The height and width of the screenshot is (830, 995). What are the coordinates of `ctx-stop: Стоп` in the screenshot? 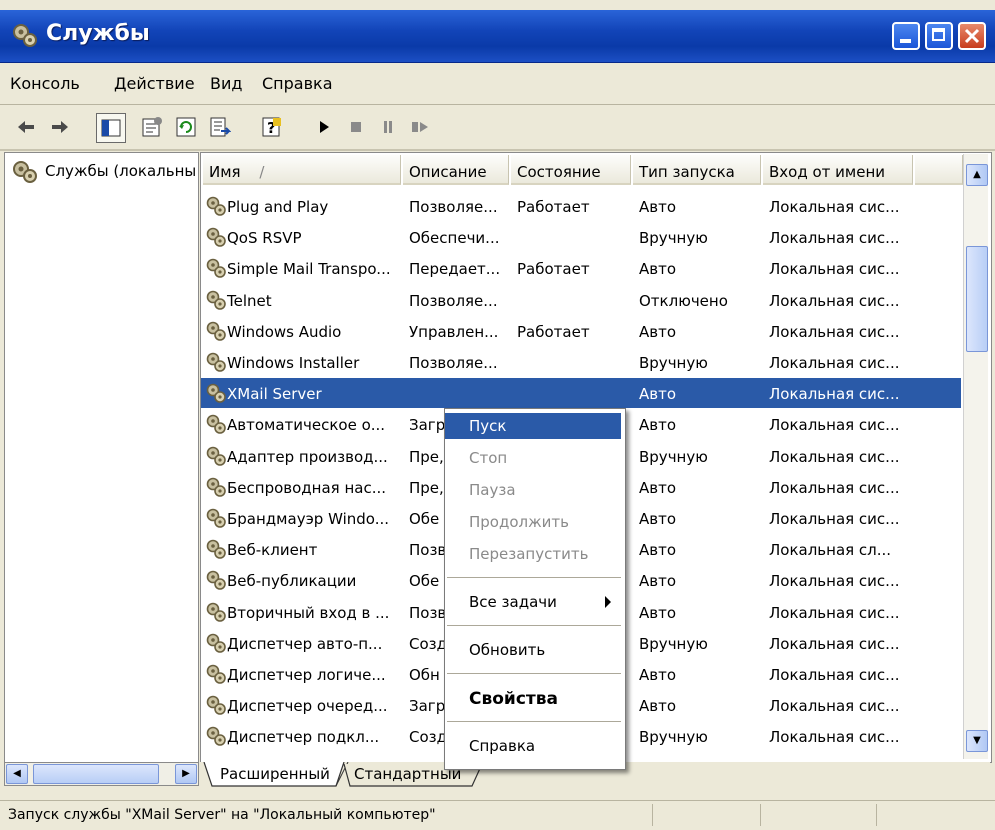 It's located at (533, 458).